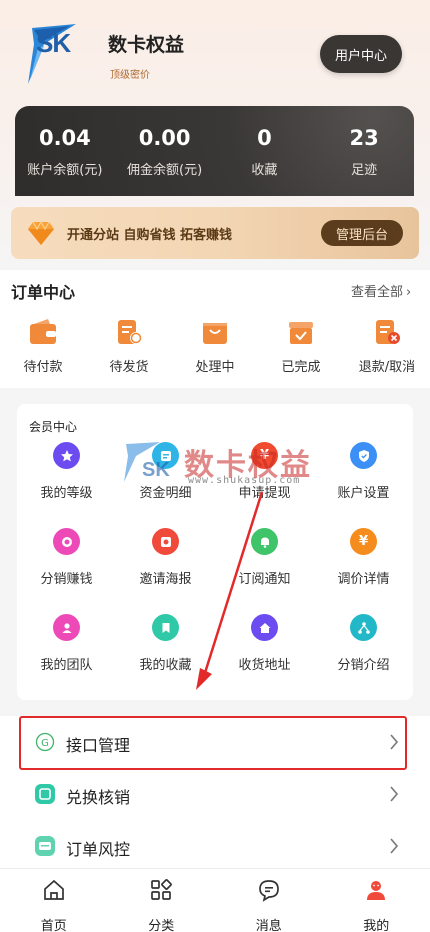 The height and width of the screenshot is (932, 430). What do you see at coordinates (363, 493) in the screenshot?
I see `member-item-label: 账户设置` at bounding box center [363, 493].